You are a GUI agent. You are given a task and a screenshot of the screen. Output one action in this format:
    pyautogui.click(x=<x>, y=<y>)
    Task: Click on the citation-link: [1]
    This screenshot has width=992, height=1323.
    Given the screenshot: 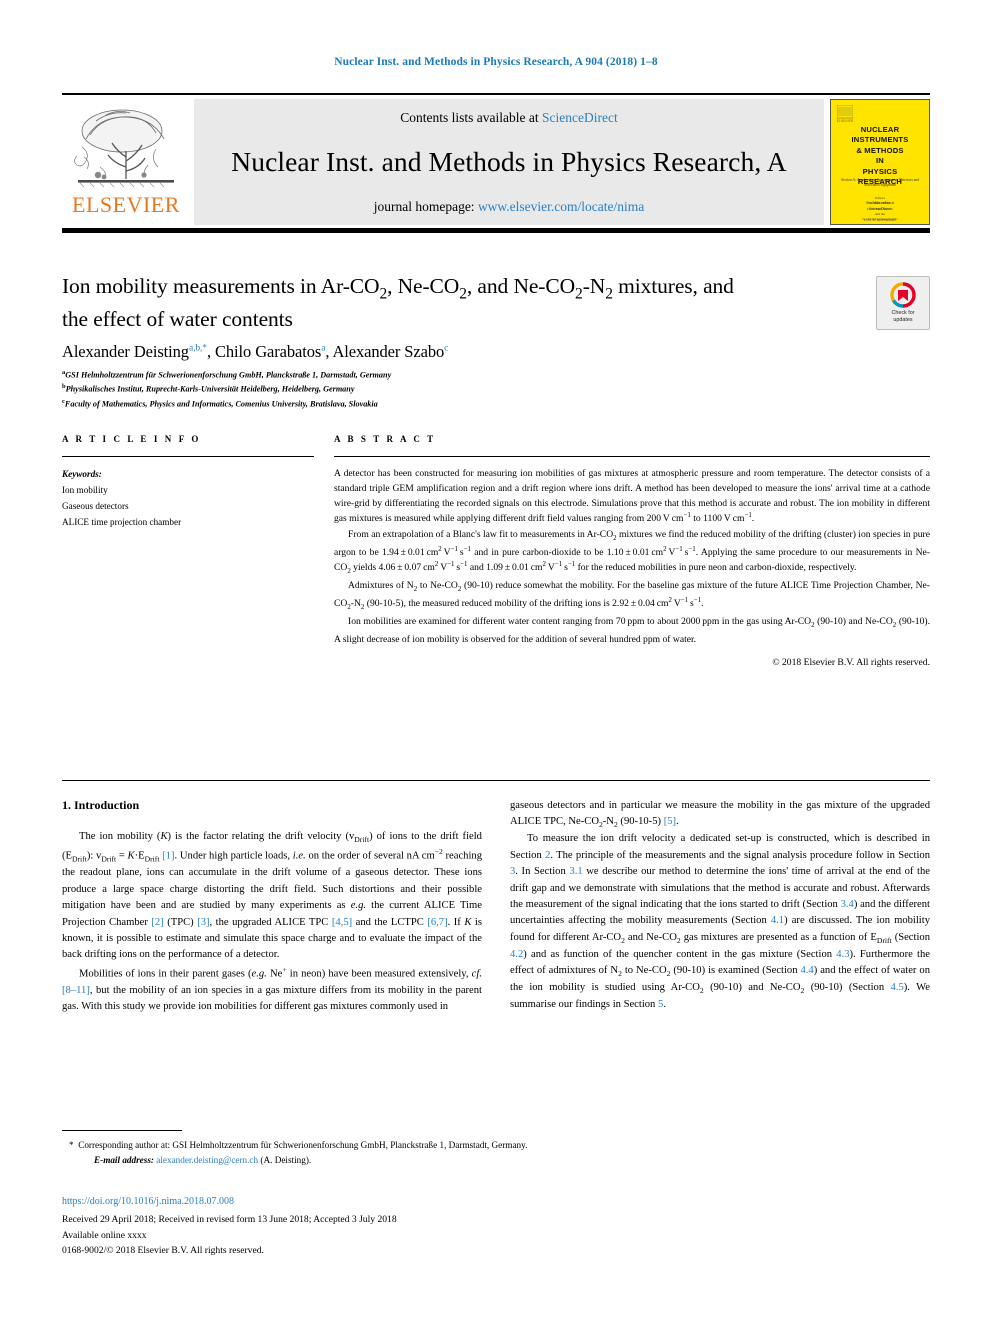 What is the action you would take?
    pyautogui.click(x=168, y=855)
    